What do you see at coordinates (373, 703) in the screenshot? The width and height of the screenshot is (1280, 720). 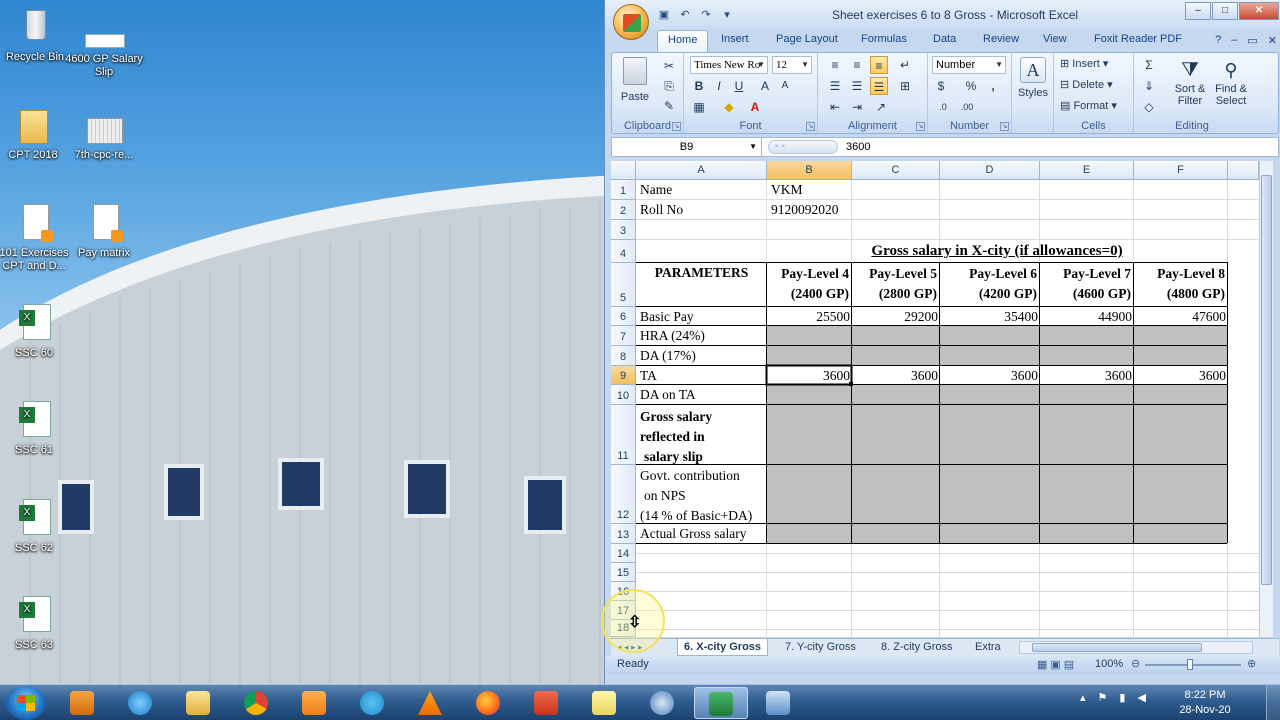 I see `taskbar-telegram` at bounding box center [373, 703].